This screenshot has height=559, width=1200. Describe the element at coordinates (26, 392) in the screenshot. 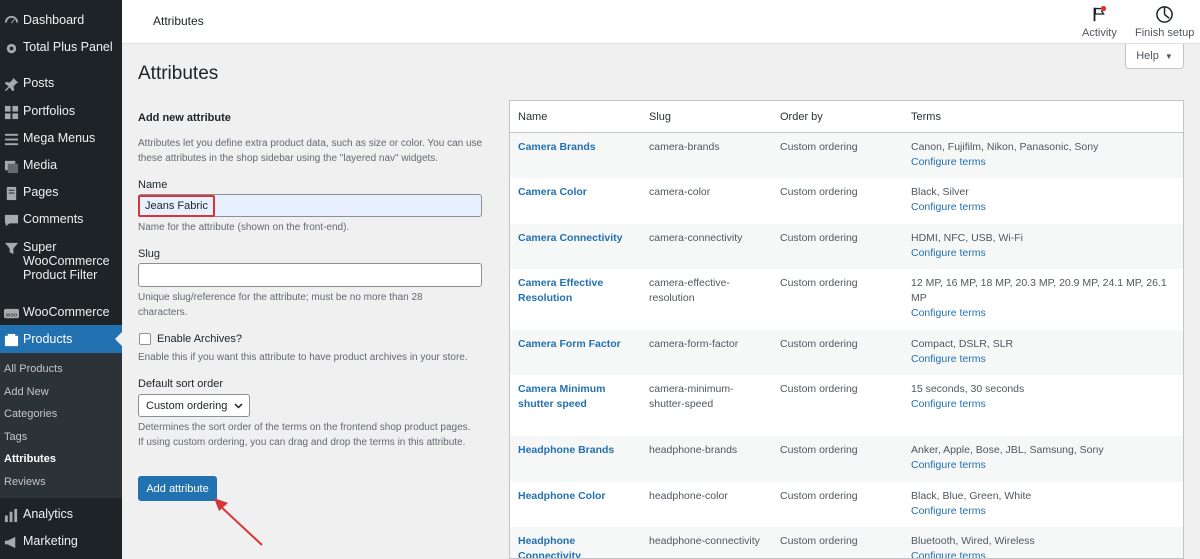

I see `submenu-add-new: Add New` at that location.